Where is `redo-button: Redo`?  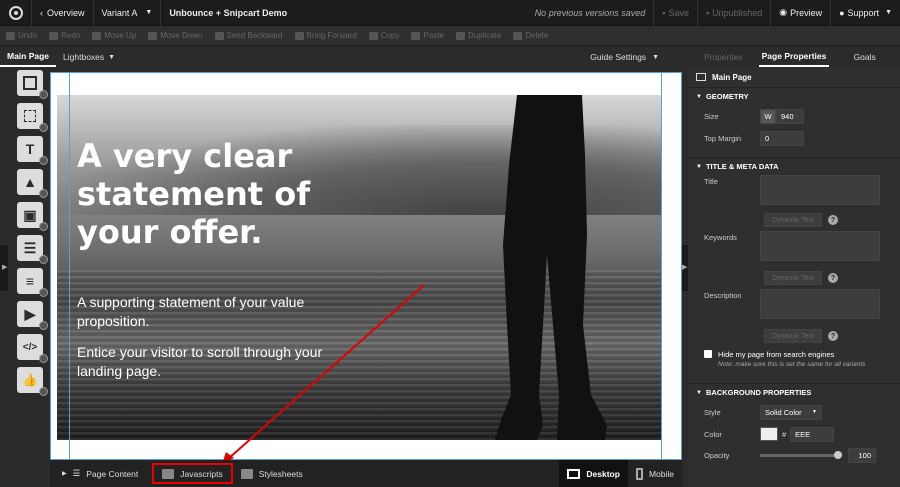 redo-button: Redo is located at coordinates (64, 35).